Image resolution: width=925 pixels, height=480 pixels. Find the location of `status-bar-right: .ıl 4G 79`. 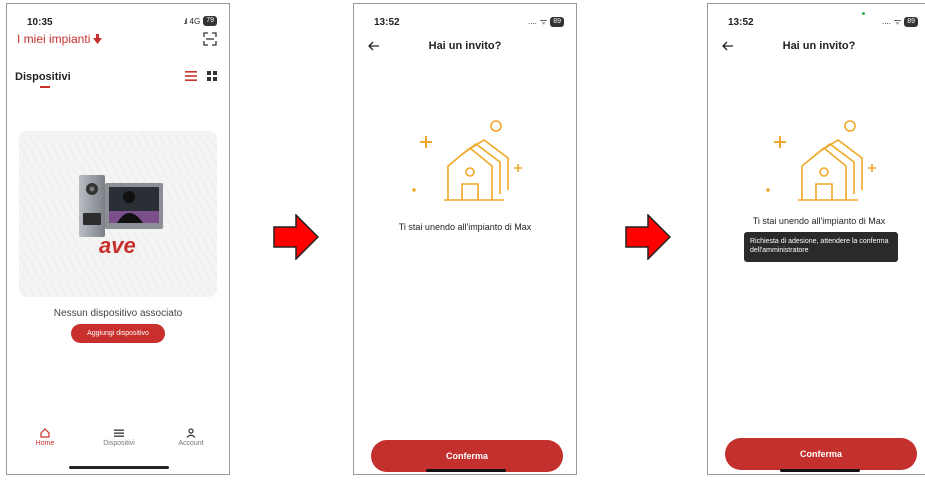

status-bar-right: .ıl 4G 79 is located at coordinates (200, 21).